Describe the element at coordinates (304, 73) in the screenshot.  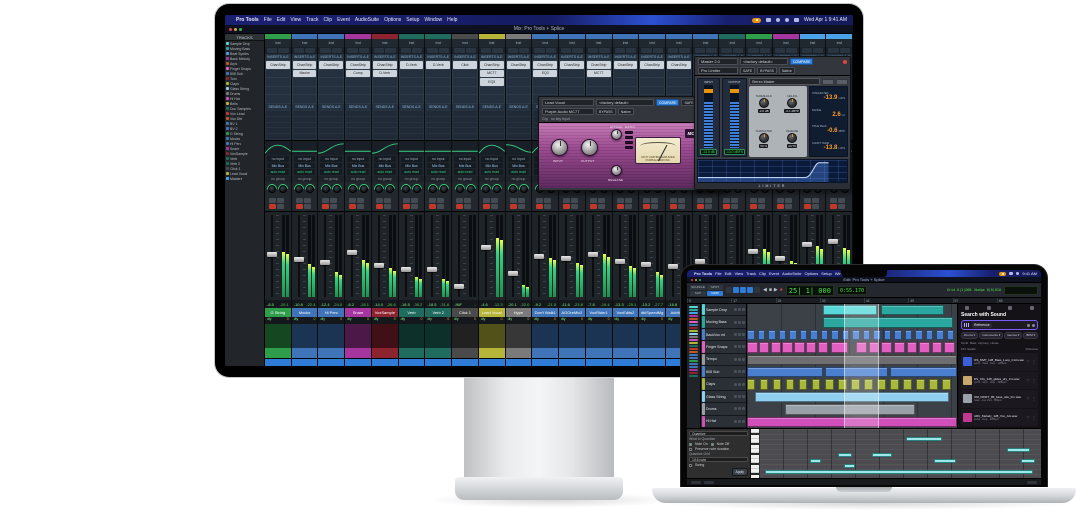
I see `insert-slot: Maxim` at that location.